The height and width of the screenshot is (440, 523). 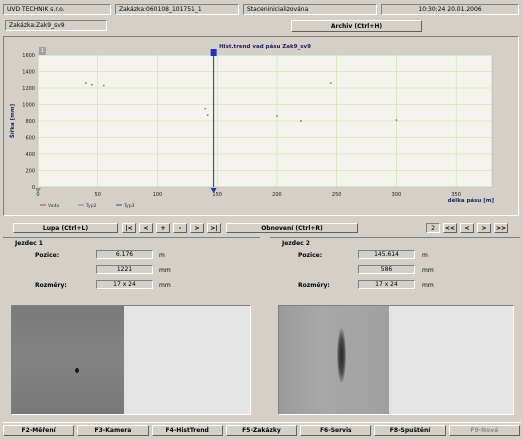 I want to click on rider1-position-label: Pozice:, so click(x=47, y=255).